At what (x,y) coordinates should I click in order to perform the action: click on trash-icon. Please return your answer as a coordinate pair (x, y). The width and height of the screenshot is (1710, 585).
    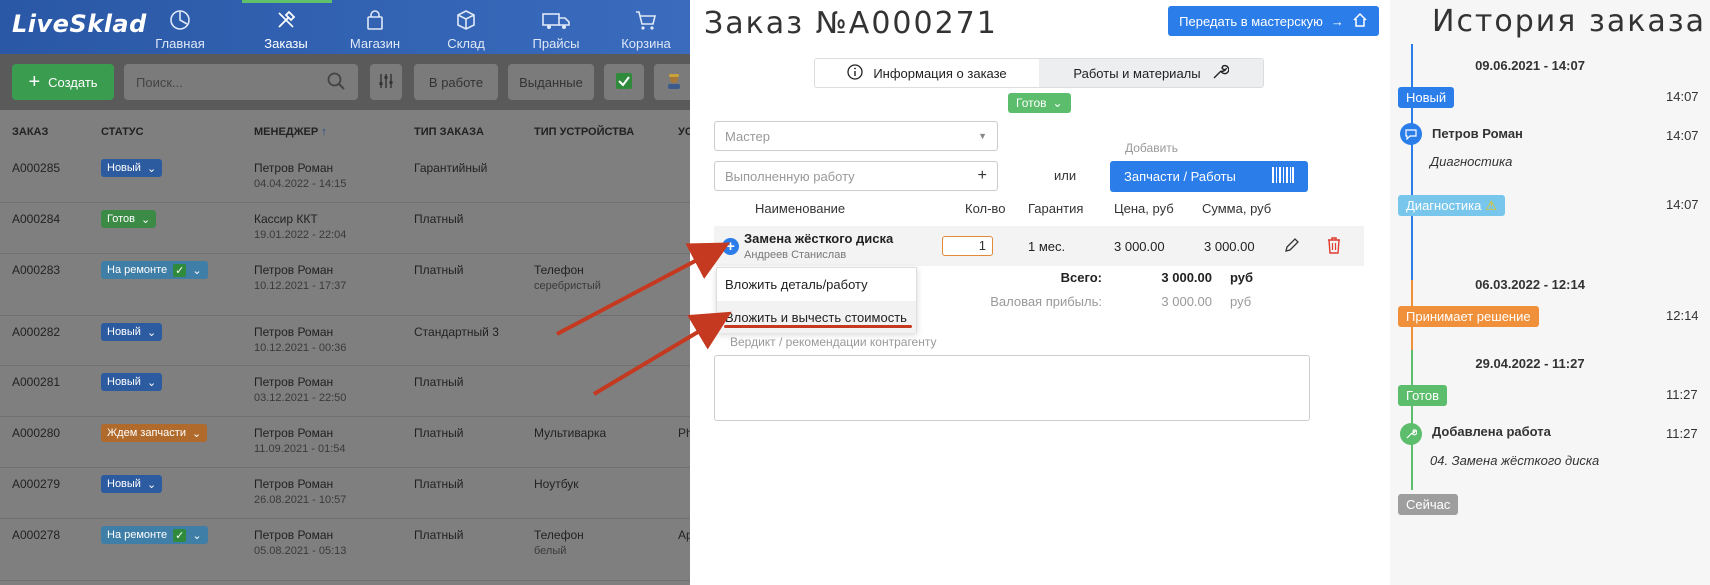
    Looking at the image, I should click on (1334, 246).